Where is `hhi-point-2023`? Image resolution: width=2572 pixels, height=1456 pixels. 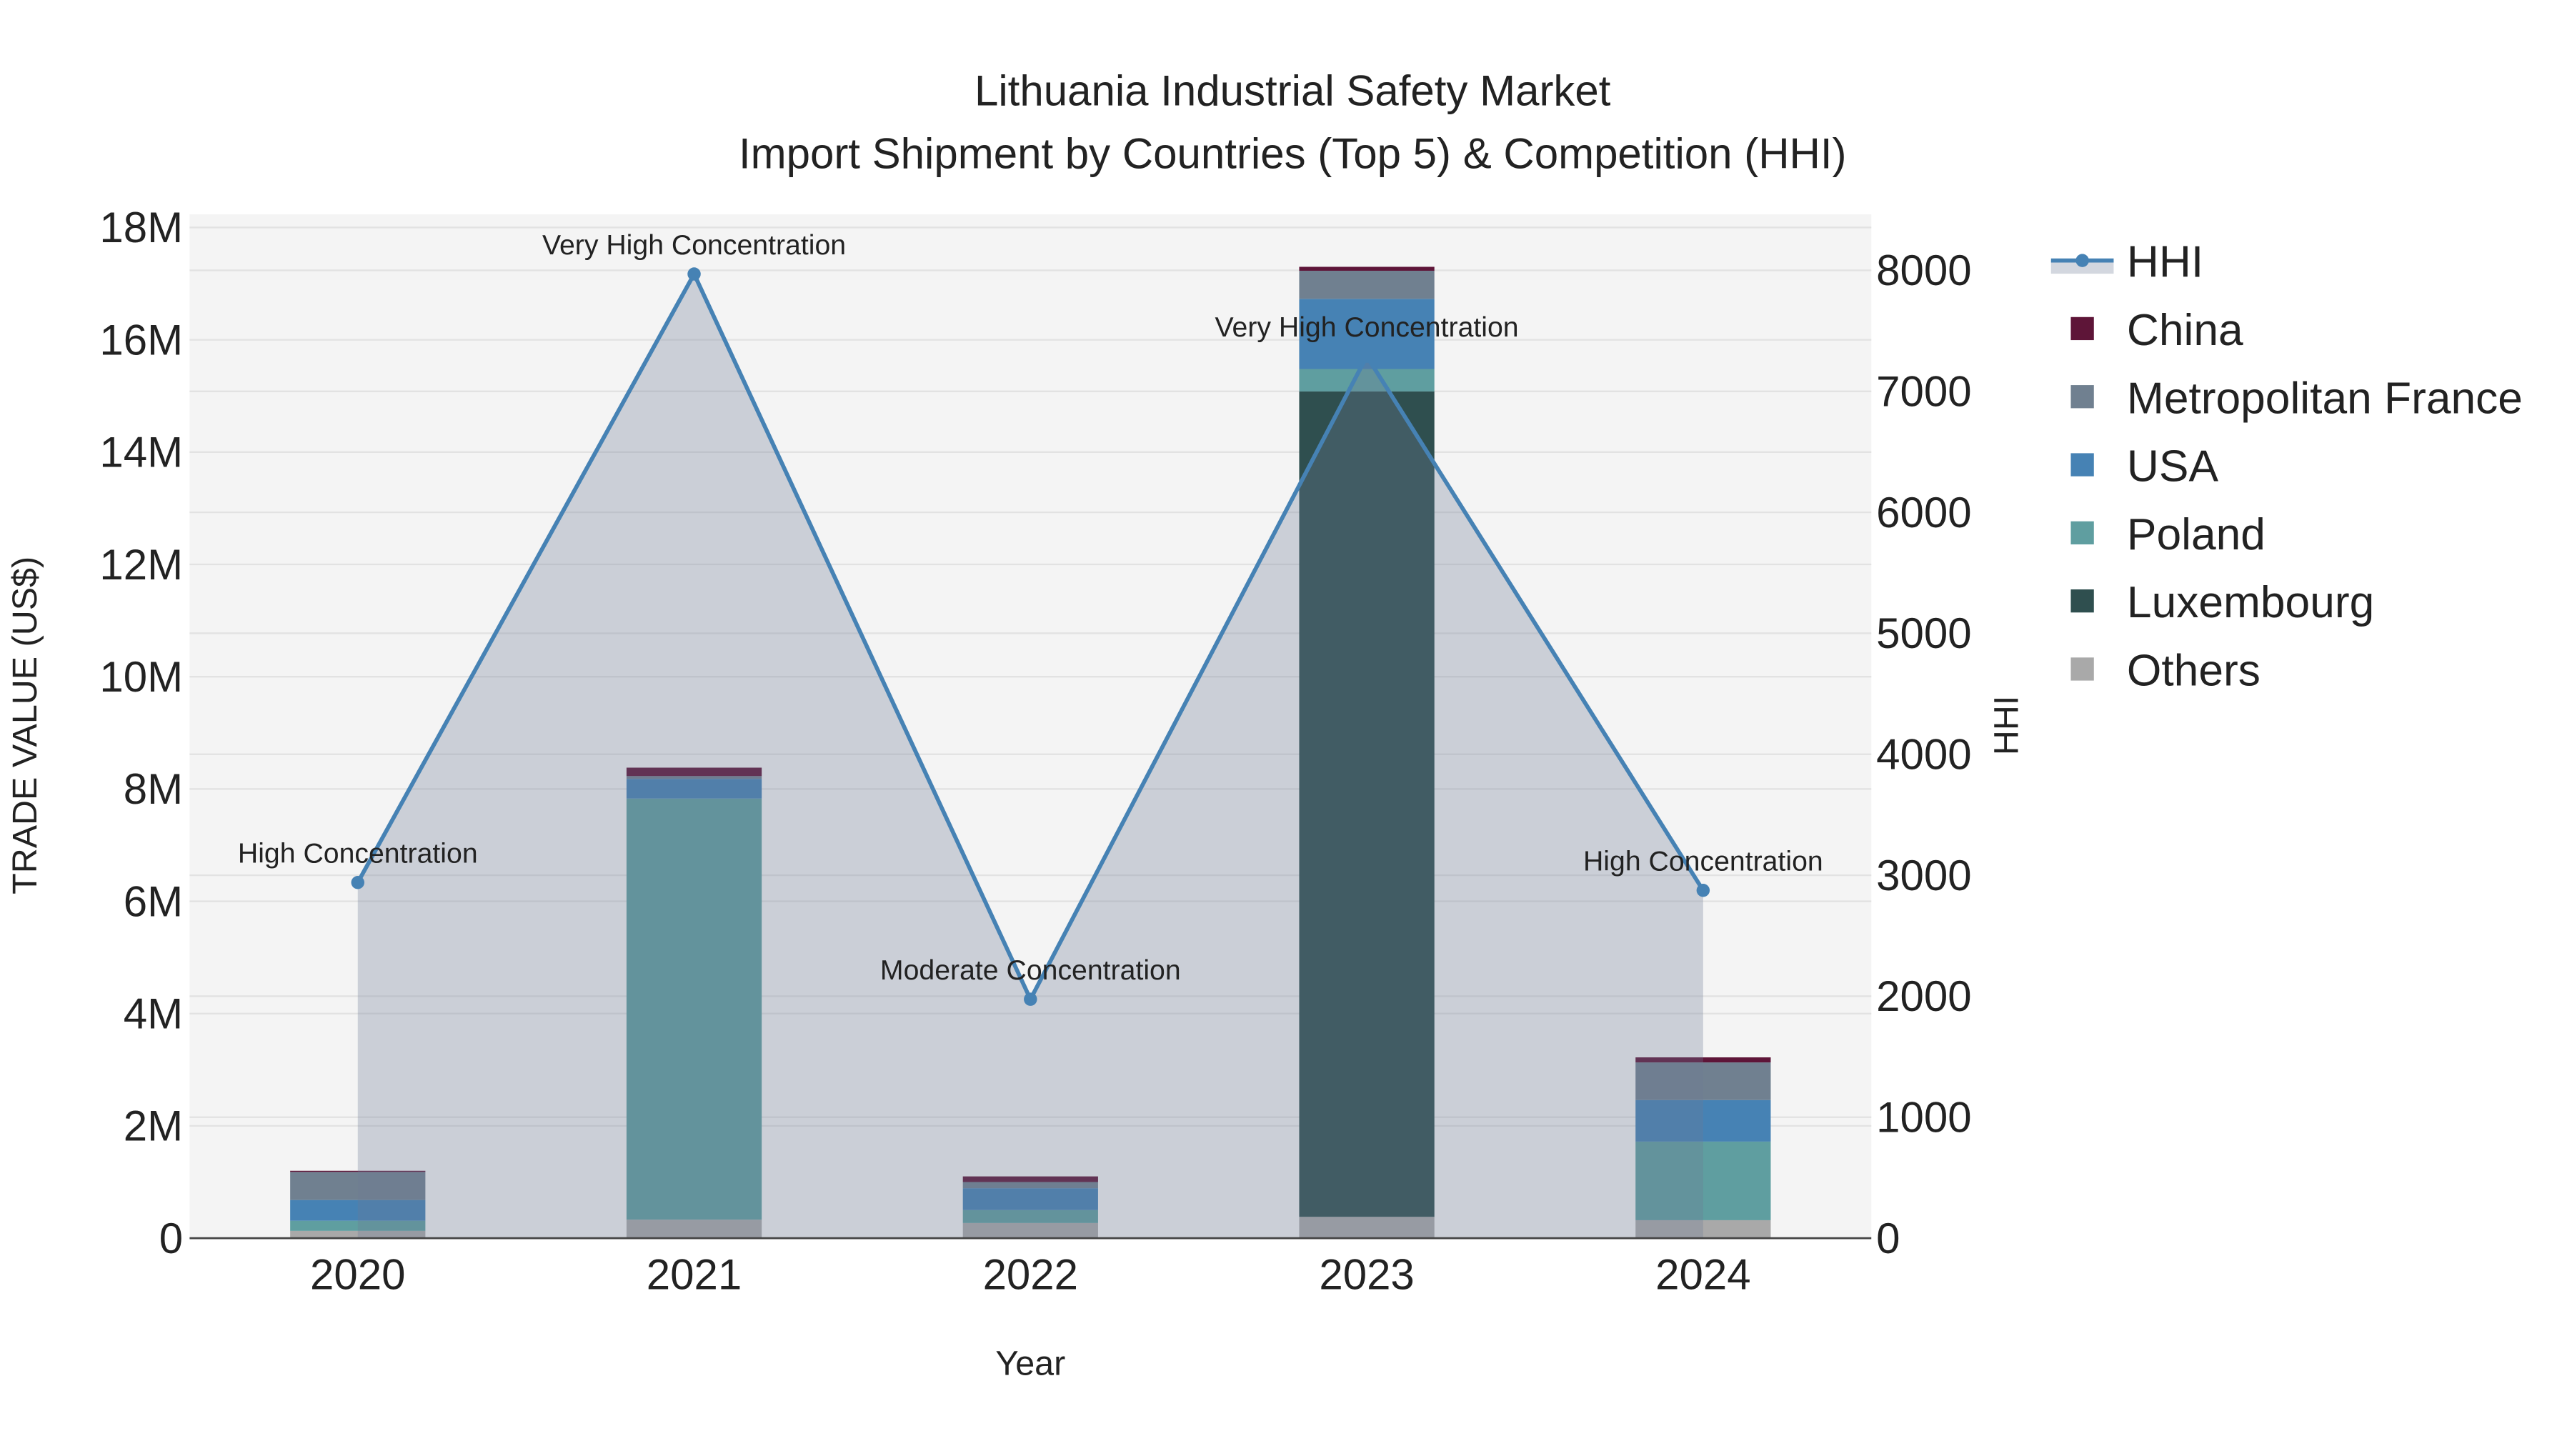 hhi-point-2023 is located at coordinates (1367, 356).